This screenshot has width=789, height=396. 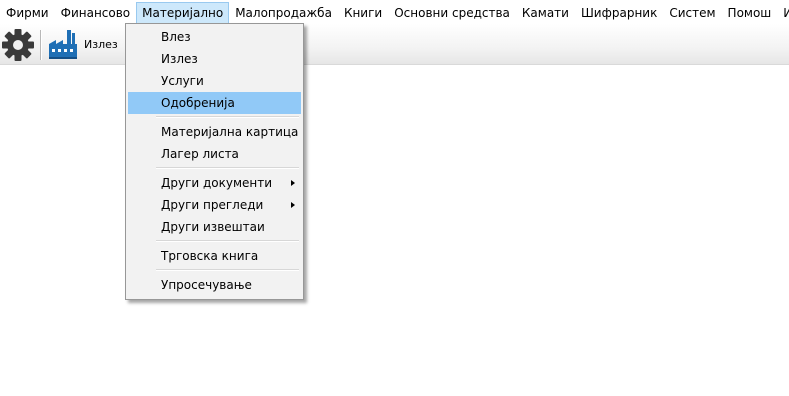 I want to click on menu-item-drugi-dokumenti: Други документи, so click(x=214, y=183).